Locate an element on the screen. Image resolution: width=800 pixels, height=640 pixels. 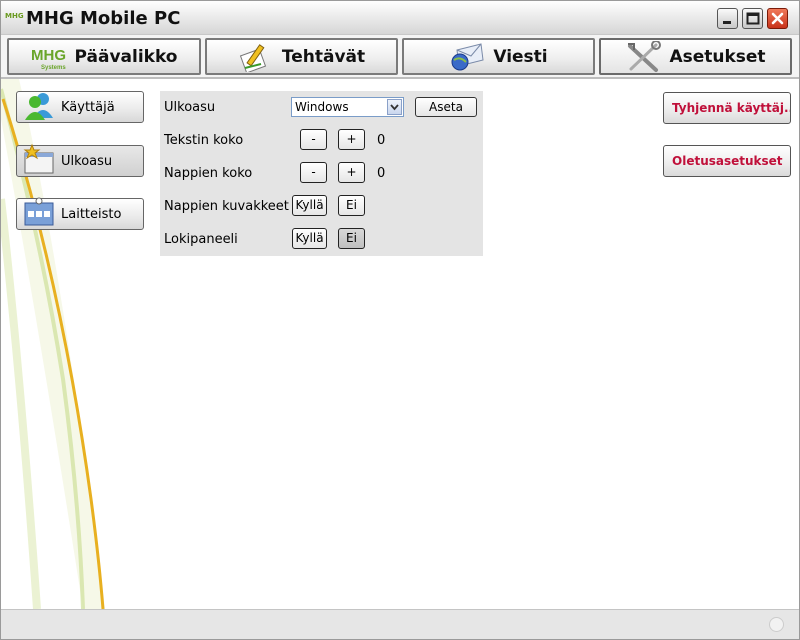
button-size-label: Nappien koko is located at coordinates (208, 173).